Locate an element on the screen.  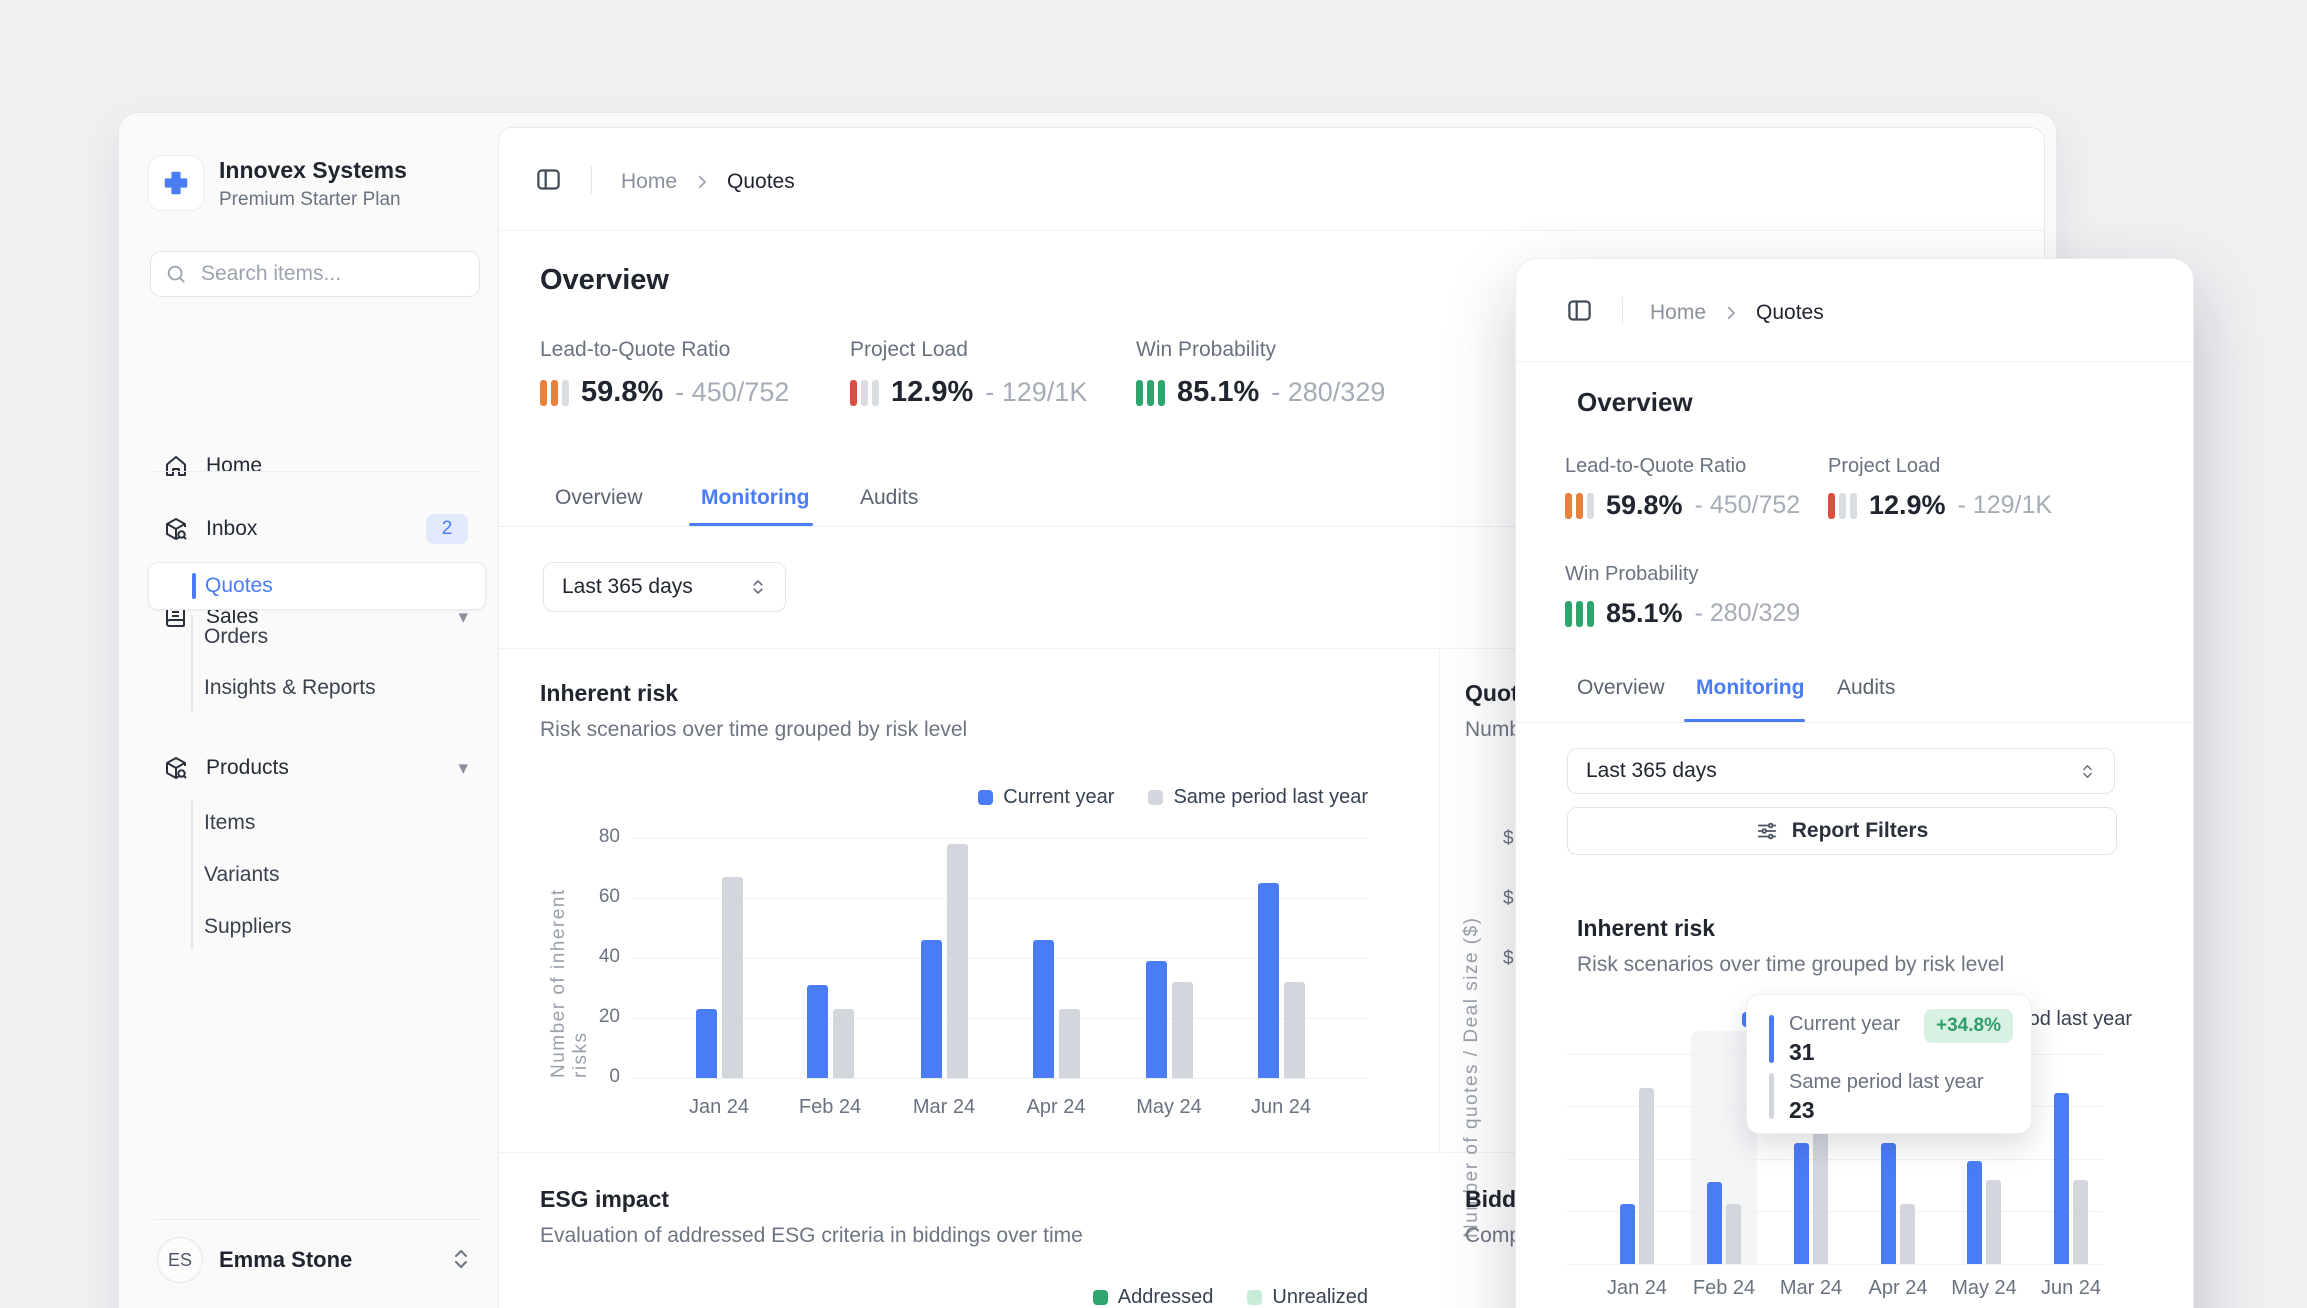
sidebar-item-items: Items is located at coordinates (316, 823).